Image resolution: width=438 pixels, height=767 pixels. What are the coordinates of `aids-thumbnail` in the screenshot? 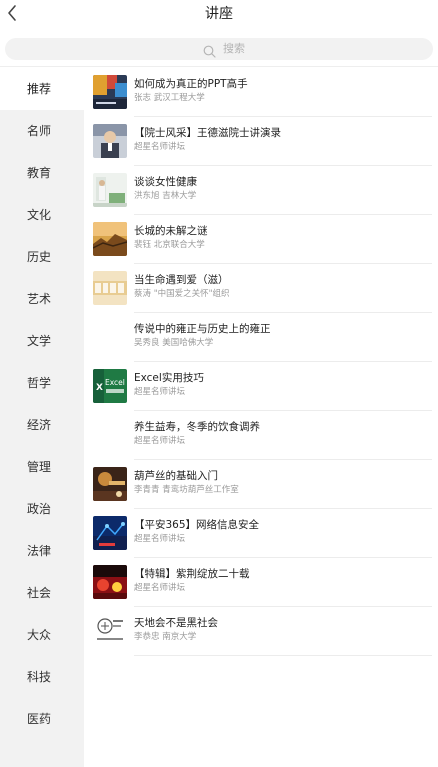 It's located at (110, 288).